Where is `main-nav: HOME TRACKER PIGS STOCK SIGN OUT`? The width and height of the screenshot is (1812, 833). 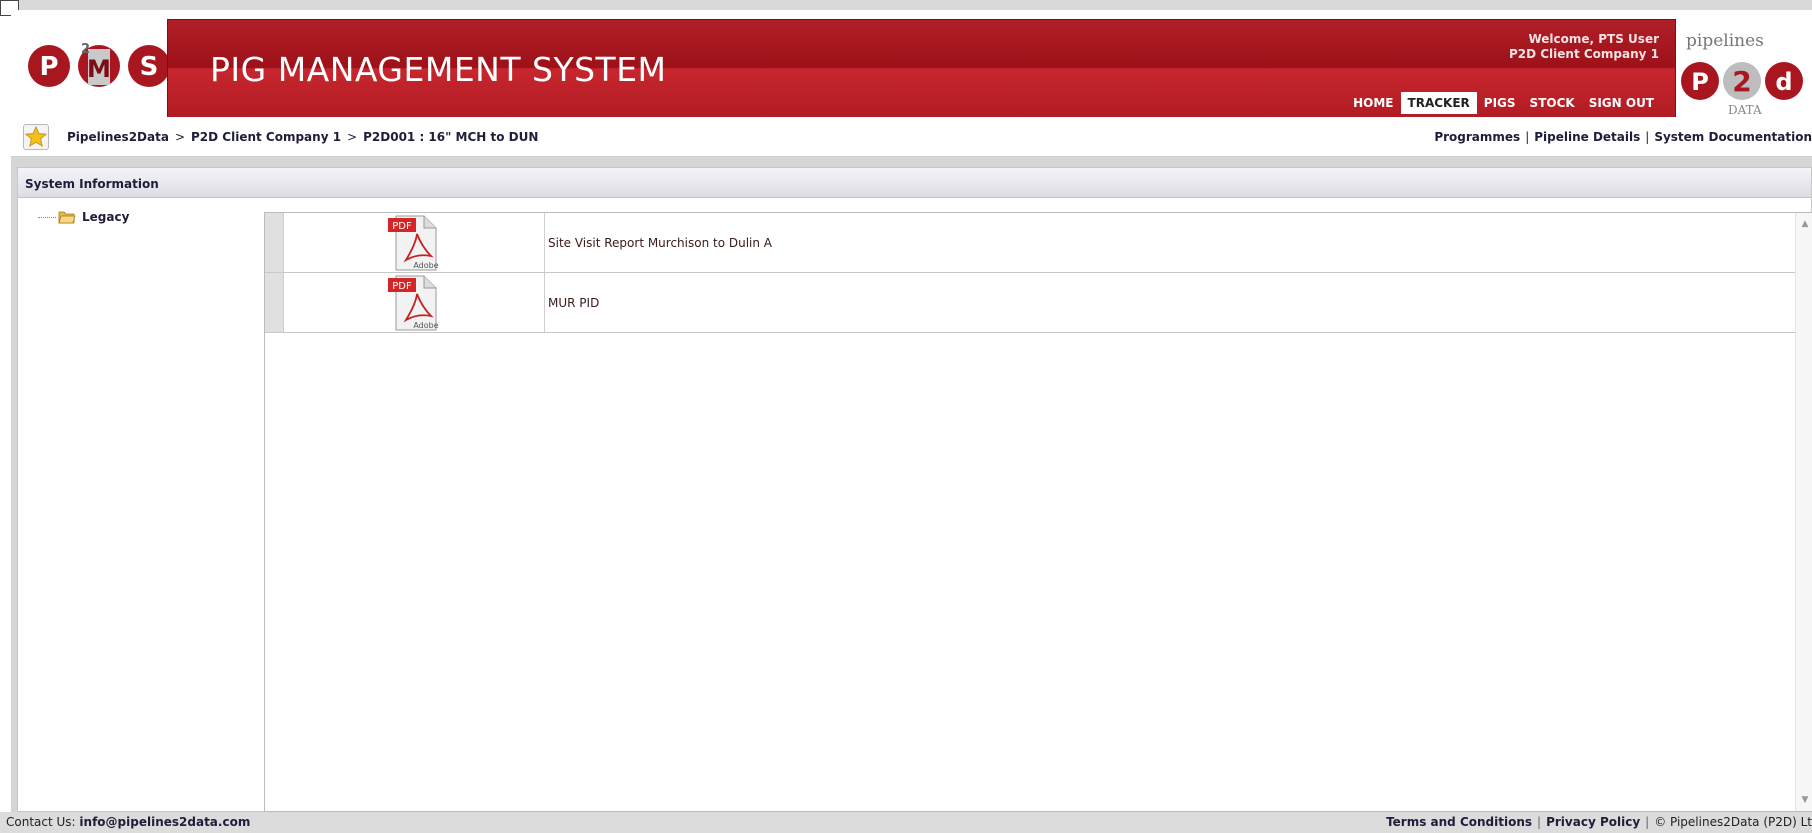
main-nav: HOME TRACKER PIGS STOCK SIGN OUT is located at coordinates (1503, 103).